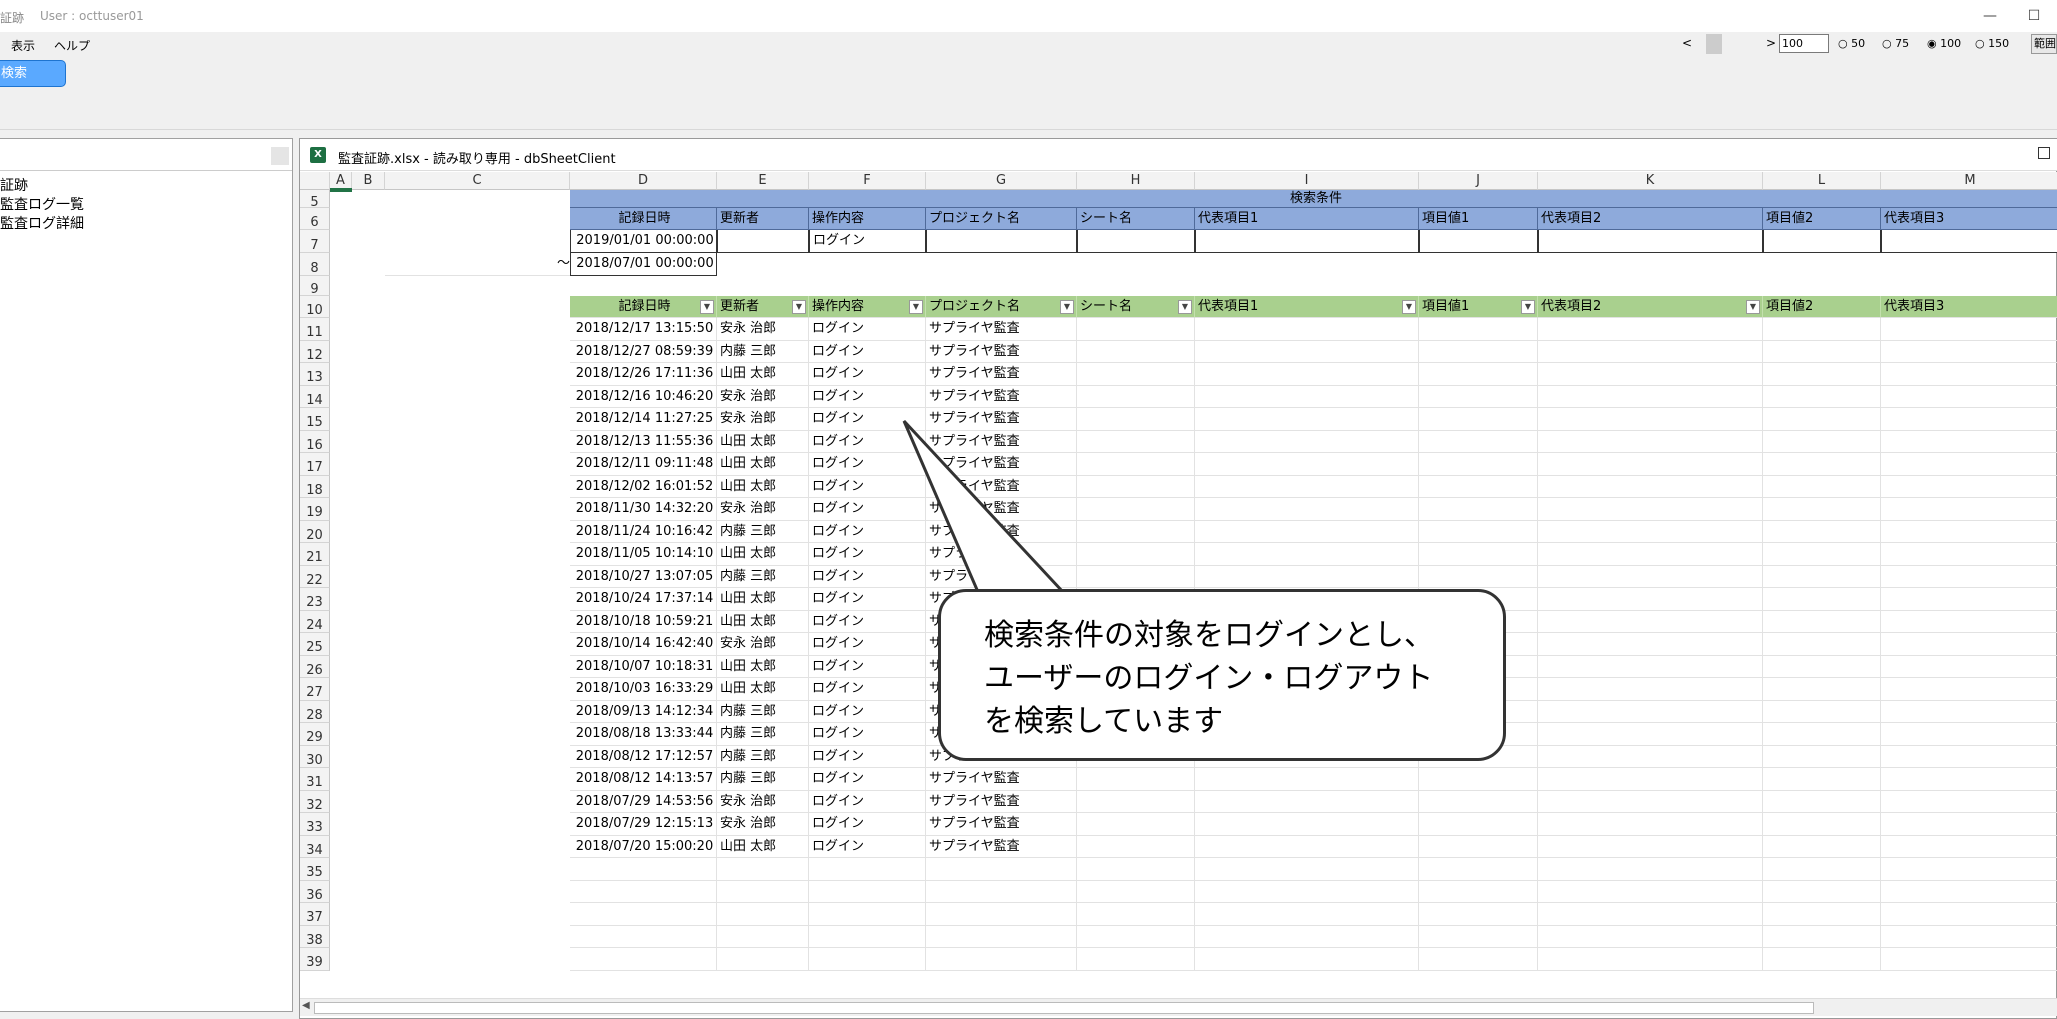 The height and width of the screenshot is (1019, 2057). I want to click on column-header-k: K, so click(1650, 181).